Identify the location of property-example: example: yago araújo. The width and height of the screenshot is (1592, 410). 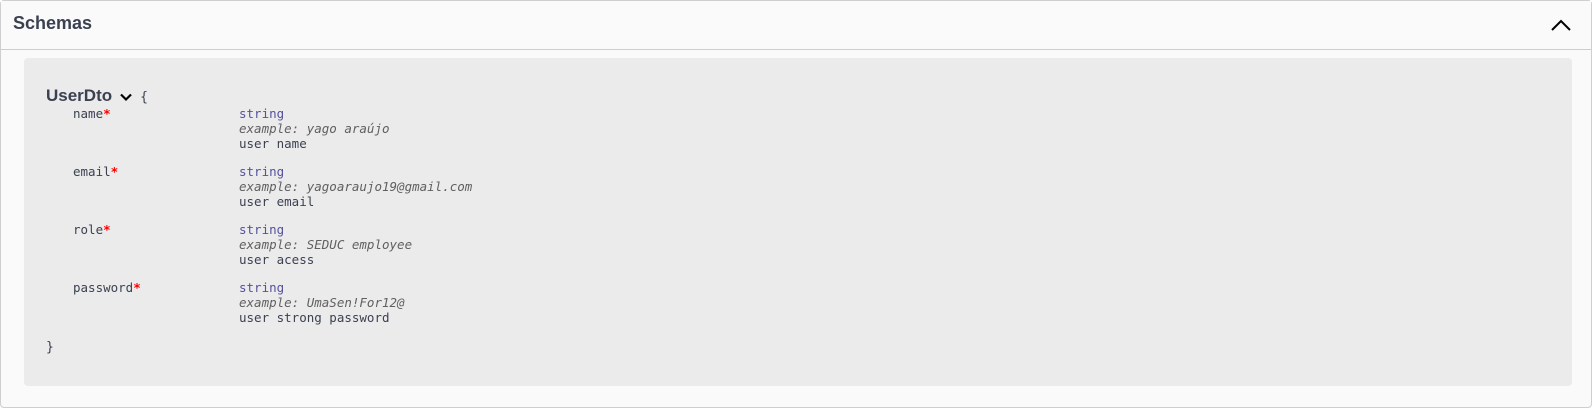
(314, 128).